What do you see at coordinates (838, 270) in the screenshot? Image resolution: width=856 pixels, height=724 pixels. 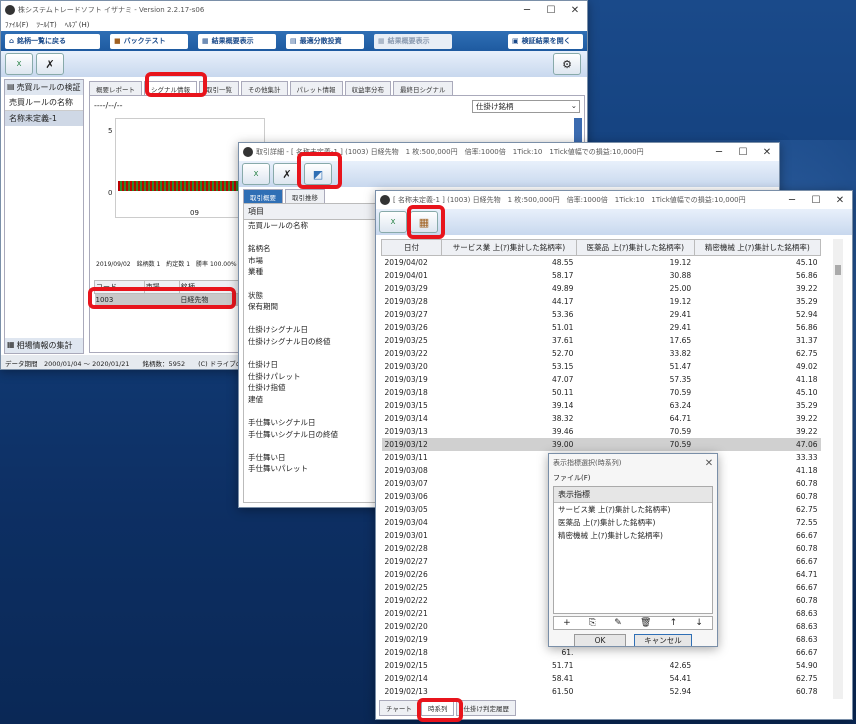 I see `scroll-thumb` at bounding box center [838, 270].